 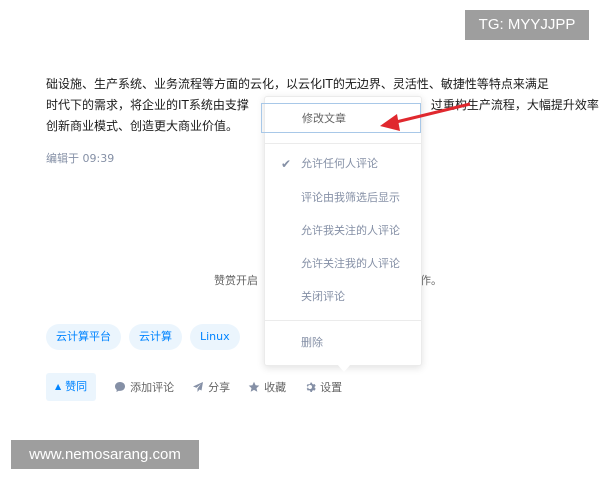 What do you see at coordinates (155, 337) in the screenshot?
I see `tag-cloud-computing: 云计算` at bounding box center [155, 337].